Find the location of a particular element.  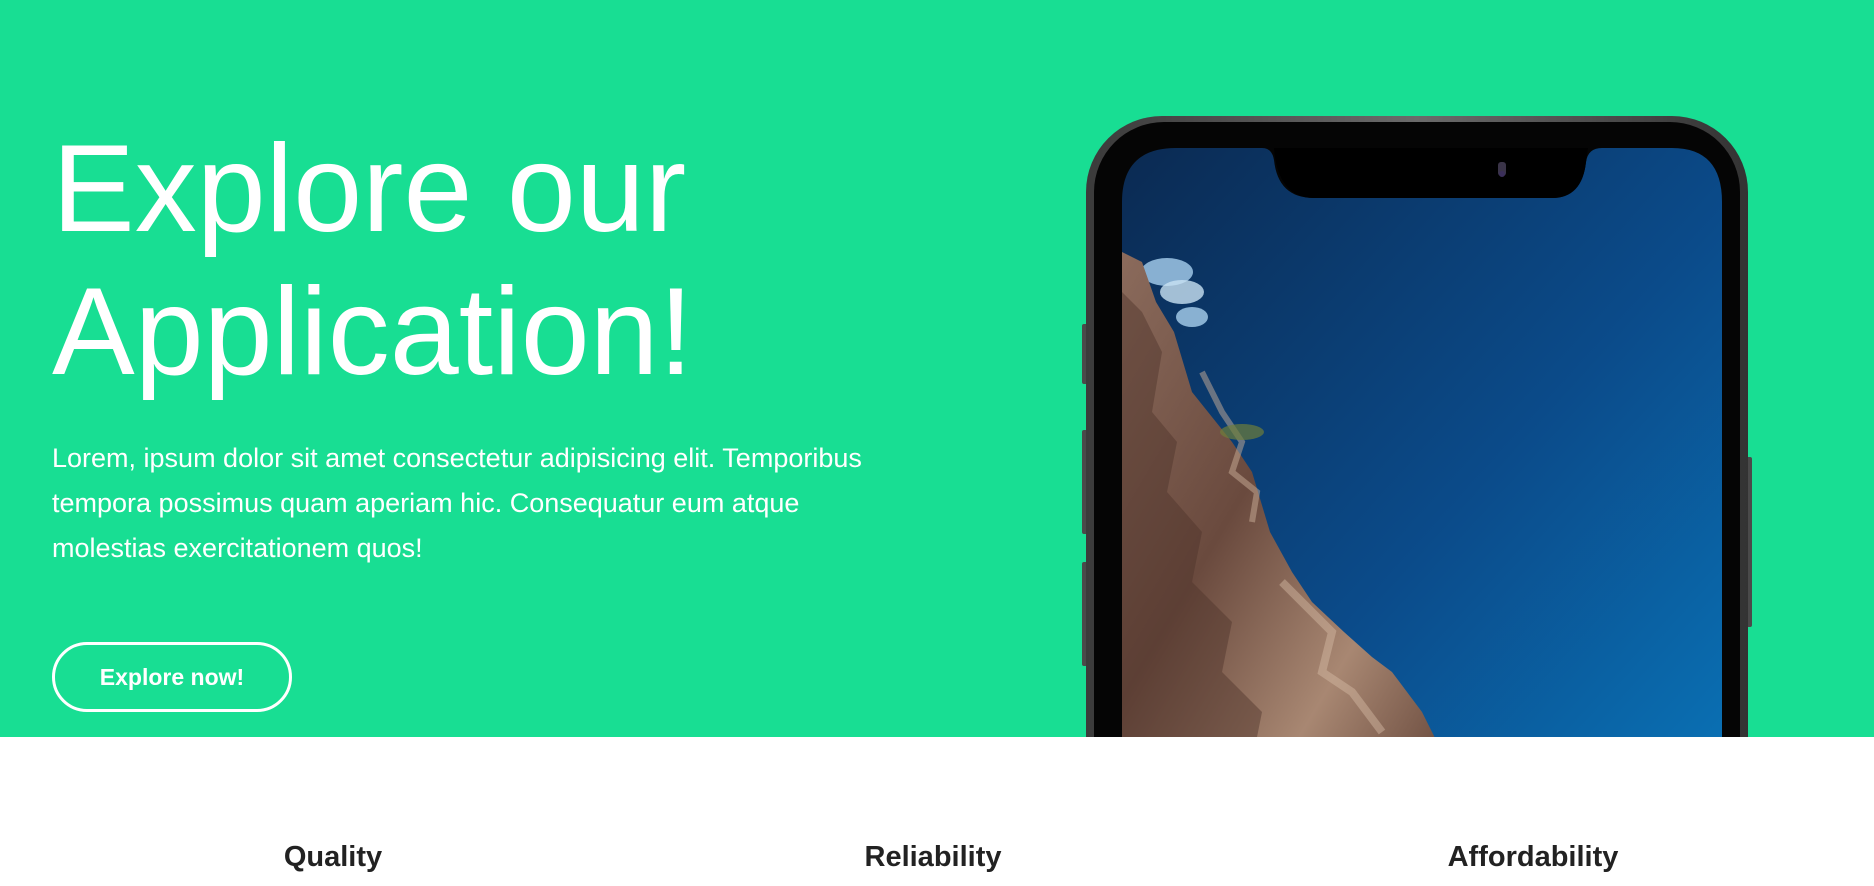

explore-now-button: Explore now! is located at coordinates (172, 677).